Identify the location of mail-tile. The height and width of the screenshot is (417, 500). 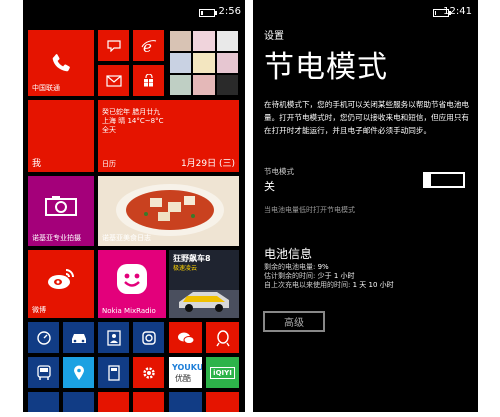
(113, 80).